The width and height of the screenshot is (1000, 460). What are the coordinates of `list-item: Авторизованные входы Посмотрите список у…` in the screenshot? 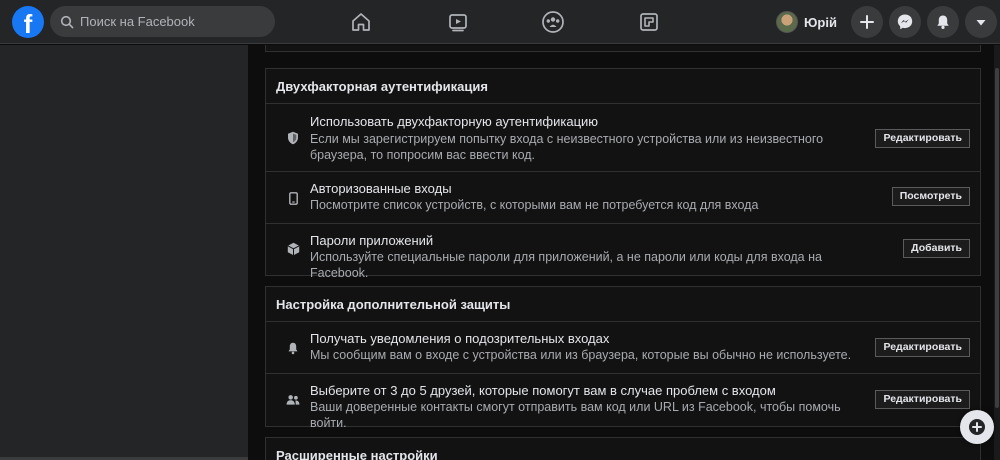 It's located at (623, 198).